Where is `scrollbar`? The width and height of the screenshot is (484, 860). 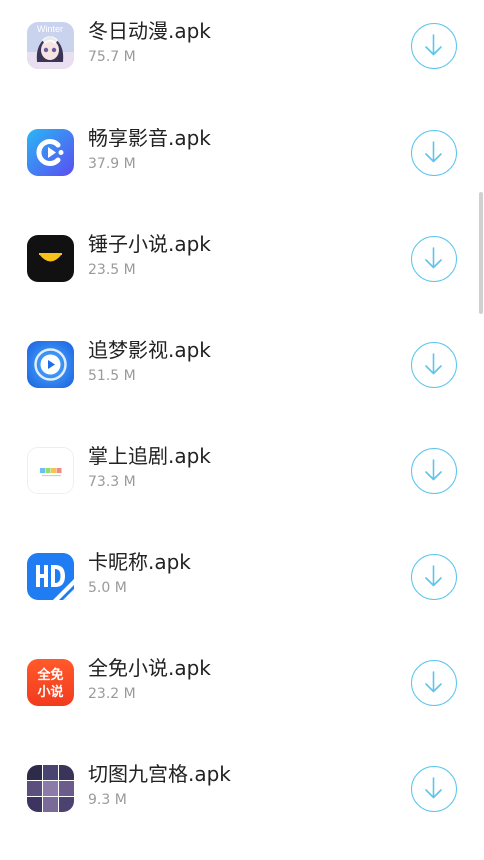 scrollbar is located at coordinates (481, 253).